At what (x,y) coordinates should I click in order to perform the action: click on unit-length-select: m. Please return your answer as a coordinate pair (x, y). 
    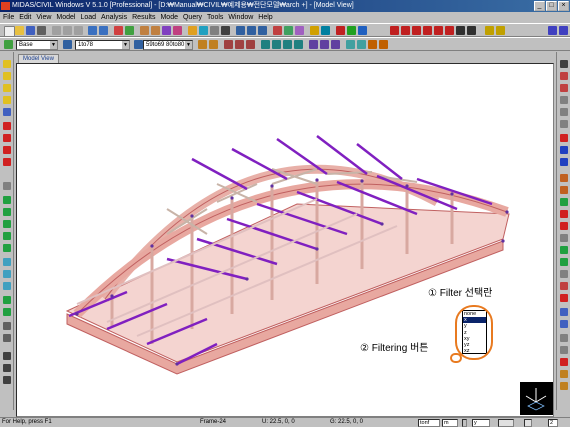
    Looking at the image, I should click on (450, 423).